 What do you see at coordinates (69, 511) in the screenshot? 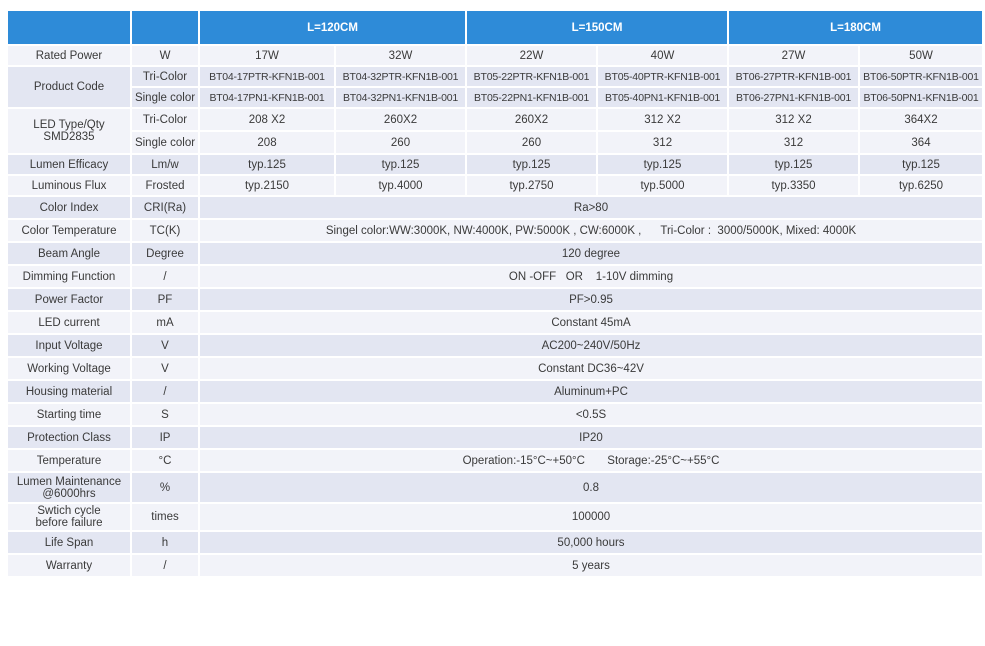
I see `row-label-line: Swtich cycle` at bounding box center [69, 511].